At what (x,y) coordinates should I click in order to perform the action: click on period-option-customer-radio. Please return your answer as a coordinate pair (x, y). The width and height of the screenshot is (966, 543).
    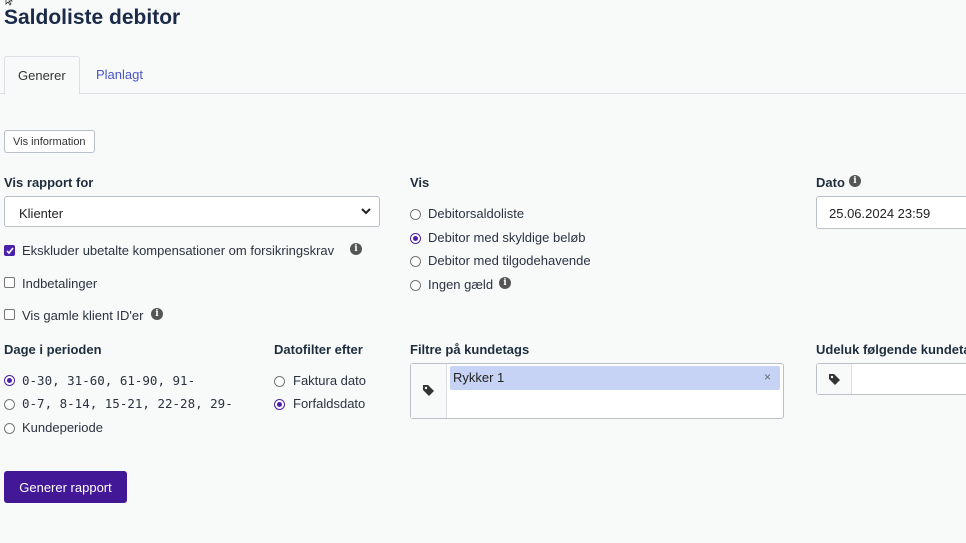
    Looking at the image, I should click on (9, 428).